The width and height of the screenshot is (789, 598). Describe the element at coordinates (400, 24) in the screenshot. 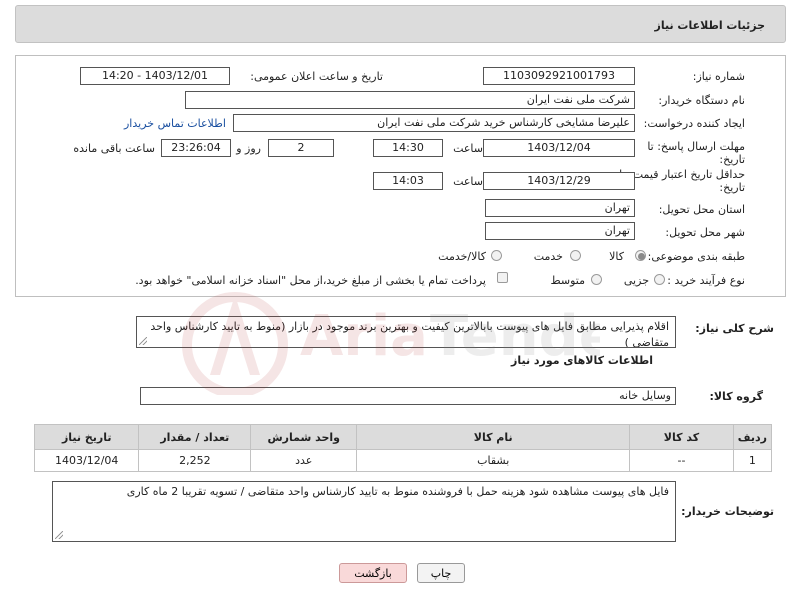

I see `page-header: جزئیات اطلاعات نیاز` at that location.